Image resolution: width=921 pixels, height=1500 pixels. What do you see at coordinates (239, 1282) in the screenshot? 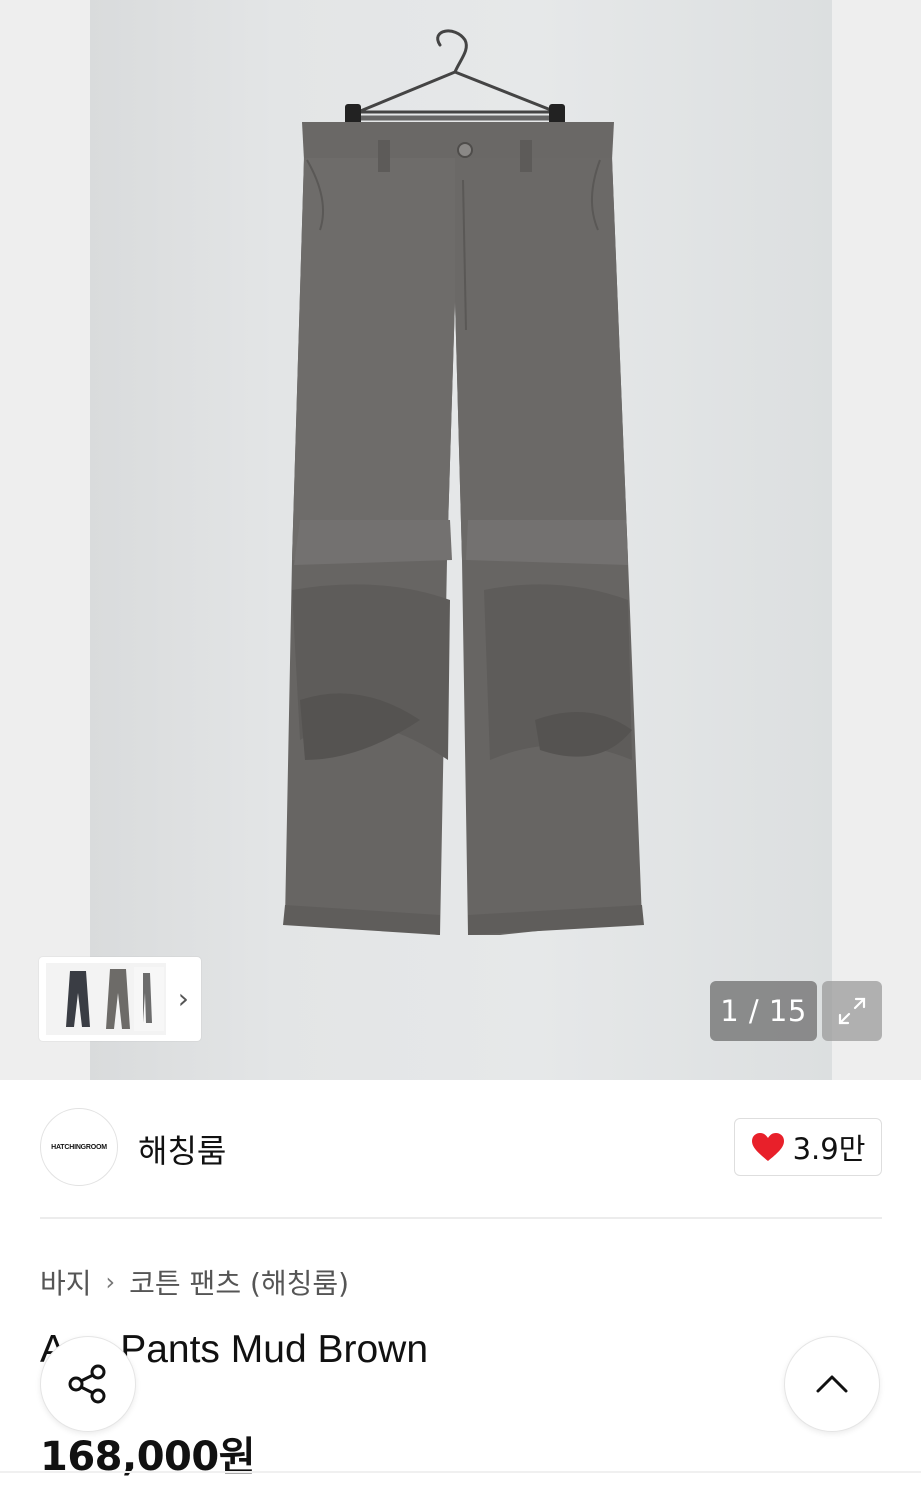
I see `breadcrumb-subcategory: 코튼 팬츠 (해칭룸)` at bounding box center [239, 1282].